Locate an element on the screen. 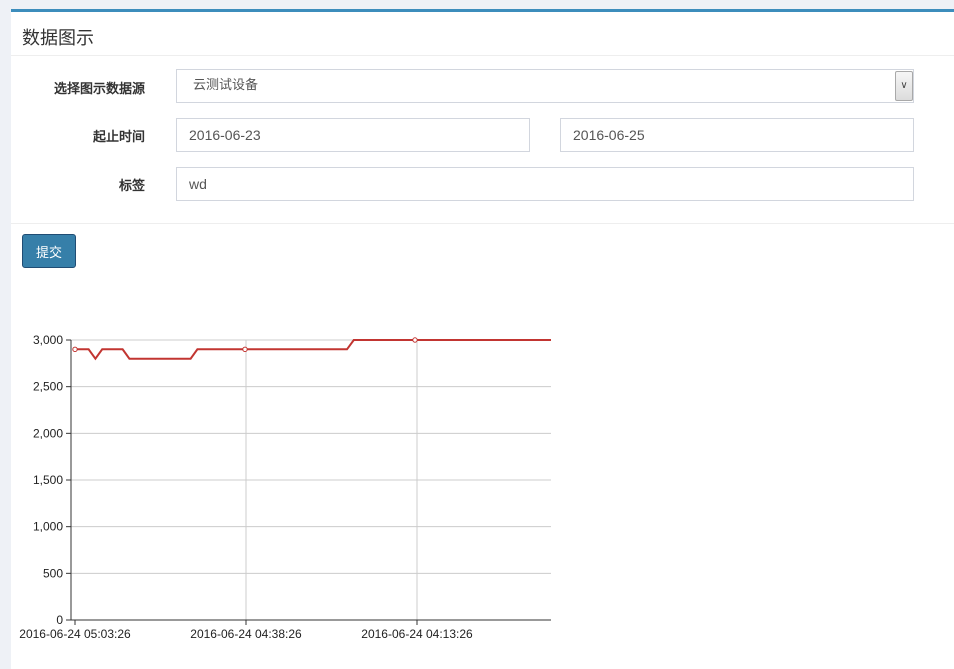 This screenshot has height=669, width=954. source-label: 选择图示数据源 is located at coordinates (99, 89).